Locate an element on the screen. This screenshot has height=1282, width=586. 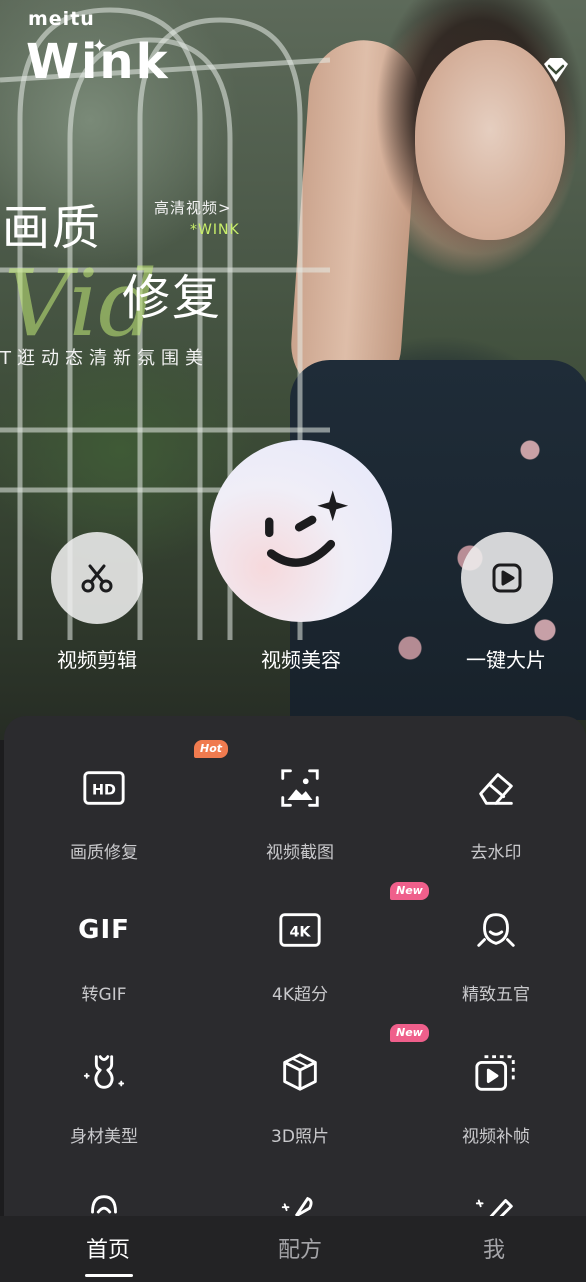
body-shape-icon is located at coordinates (104, 1072).